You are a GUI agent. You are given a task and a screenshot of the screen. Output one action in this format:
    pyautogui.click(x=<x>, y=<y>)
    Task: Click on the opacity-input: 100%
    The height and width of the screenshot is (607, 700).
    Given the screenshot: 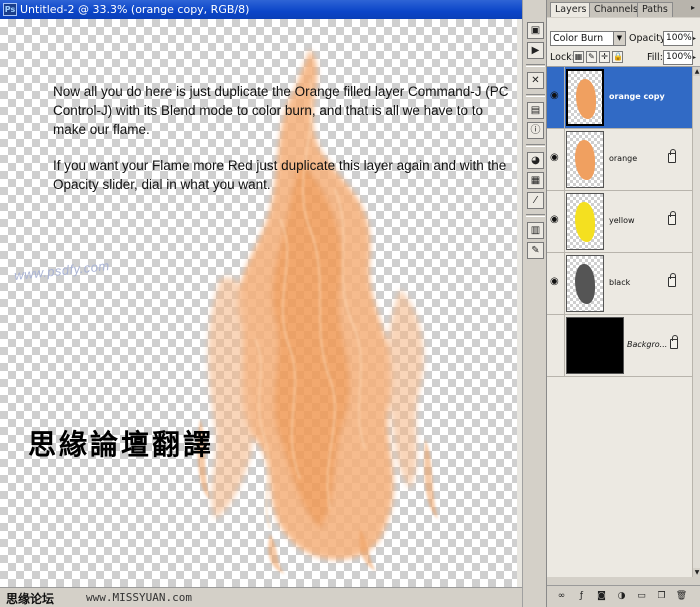 What is the action you would take?
    pyautogui.click(x=678, y=38)
    